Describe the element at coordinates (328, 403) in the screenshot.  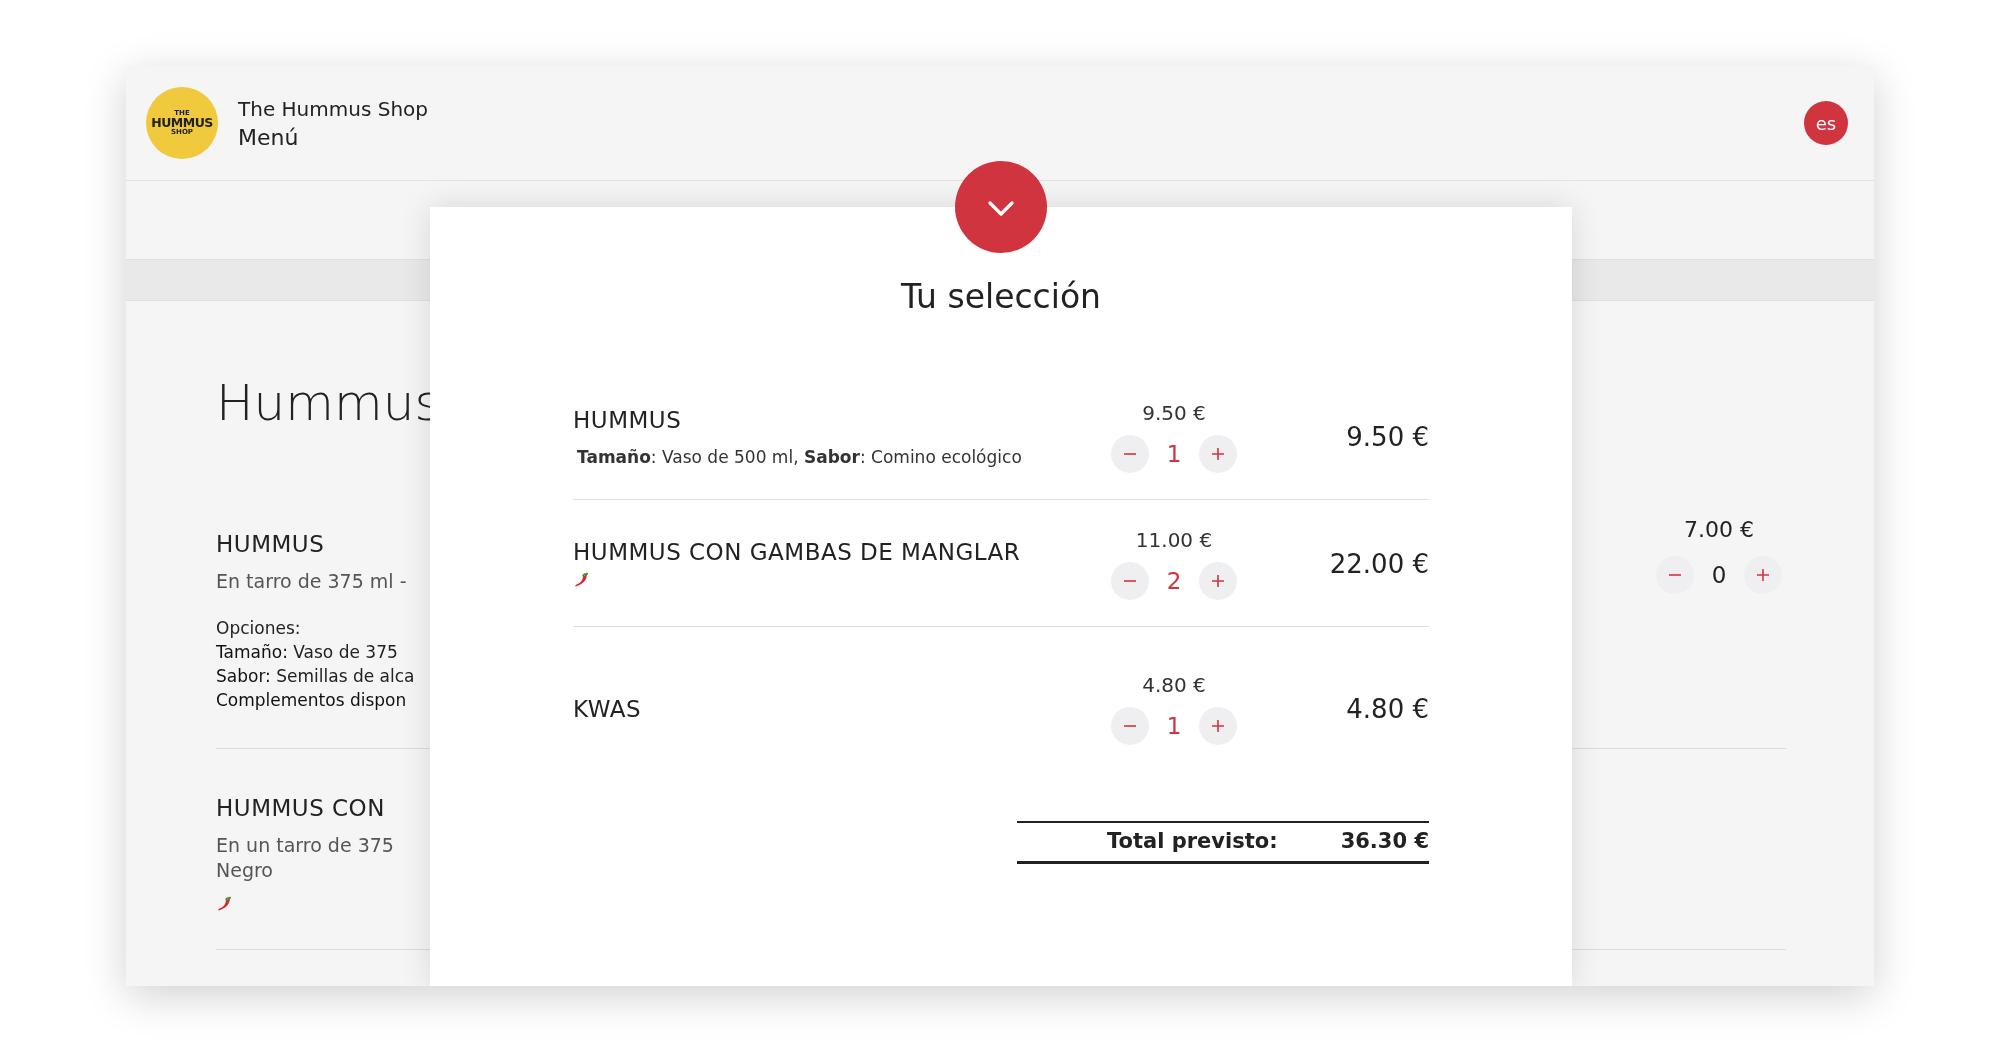
I see `section-title: Hummus` at that location.